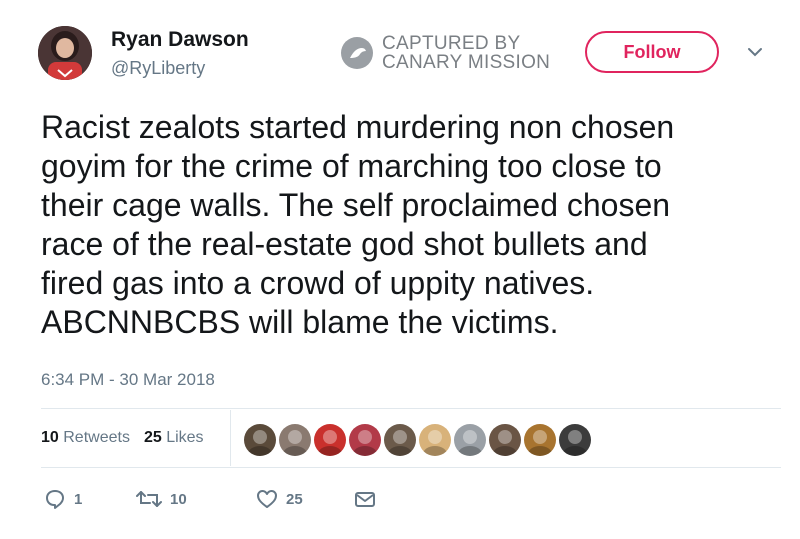  What do you see at coordinates (128, 380) in the screenshot?
I see `tweet-timestamp: 6:34 PM - 30 Mar 2018` at bounding box center [128, 380].